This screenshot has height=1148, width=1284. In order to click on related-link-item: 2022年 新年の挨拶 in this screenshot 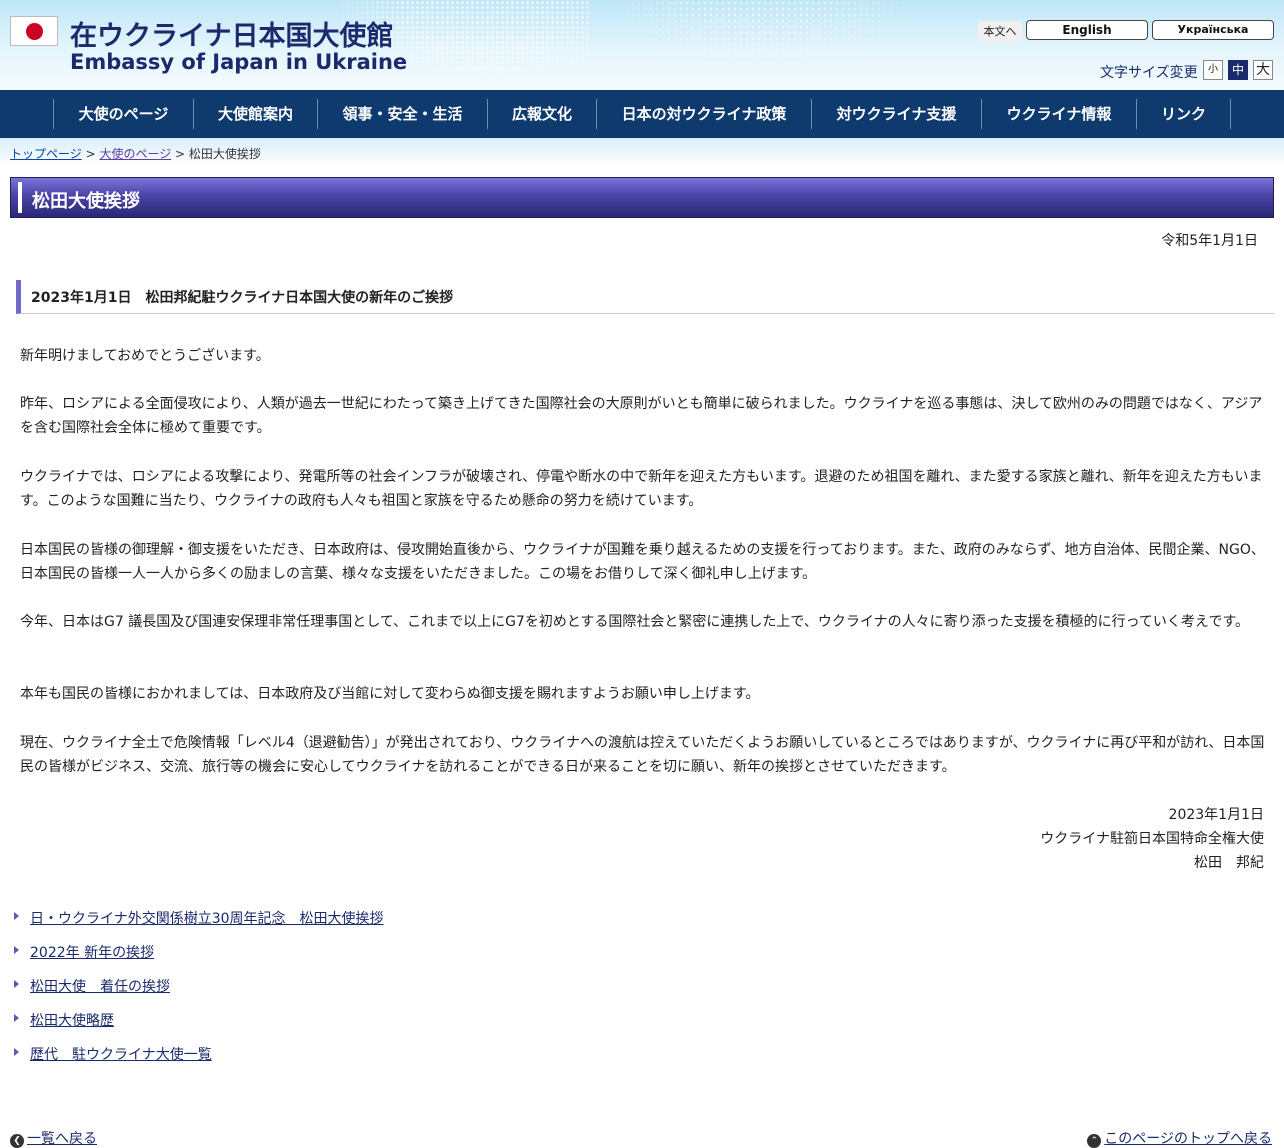, I will do `click(84, 952)`.